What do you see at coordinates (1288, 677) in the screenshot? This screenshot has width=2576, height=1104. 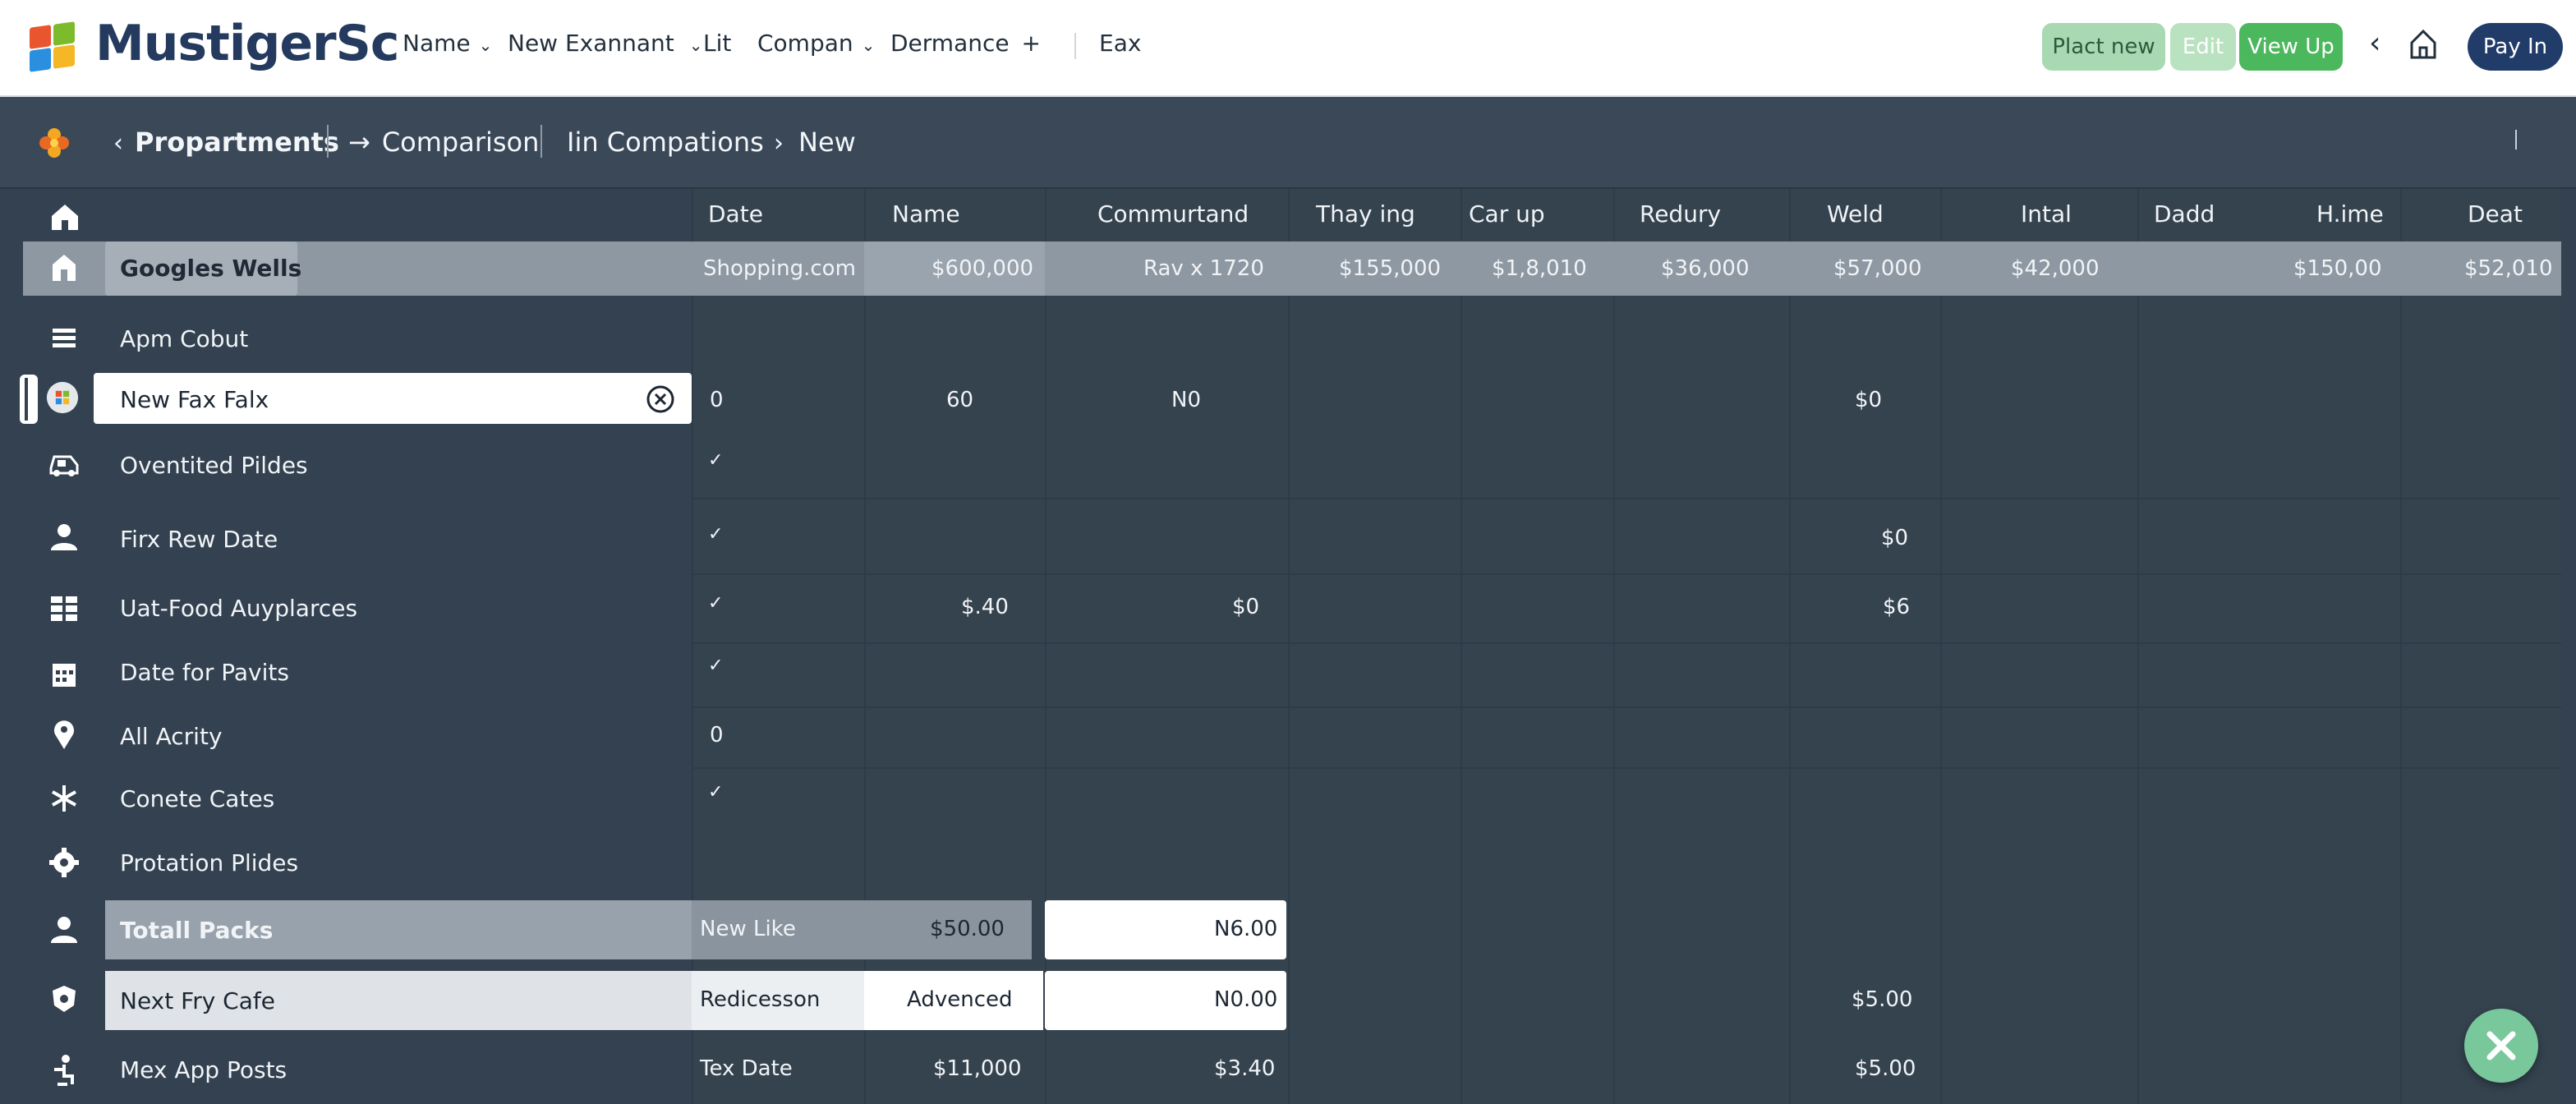 I see `table-row: Date for Pavits ✓` at bounding box center [1288, 677].